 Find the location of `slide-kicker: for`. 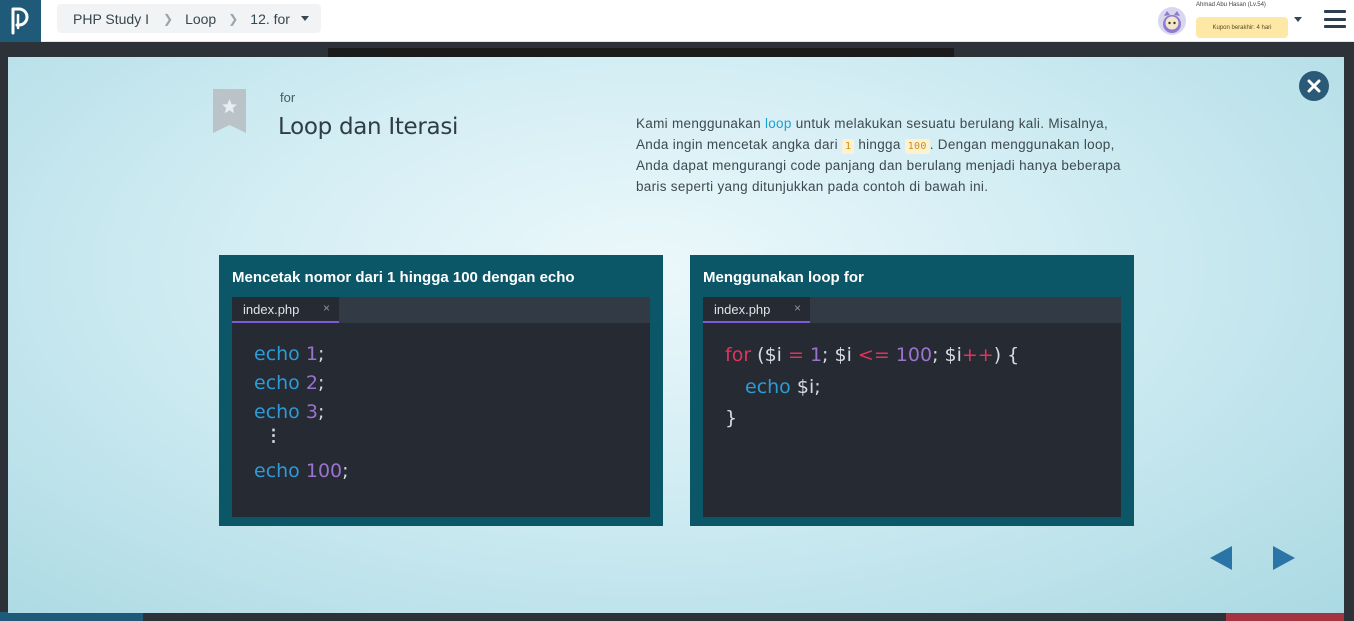

slide-kicker: for is located at coordinates (288, 97).